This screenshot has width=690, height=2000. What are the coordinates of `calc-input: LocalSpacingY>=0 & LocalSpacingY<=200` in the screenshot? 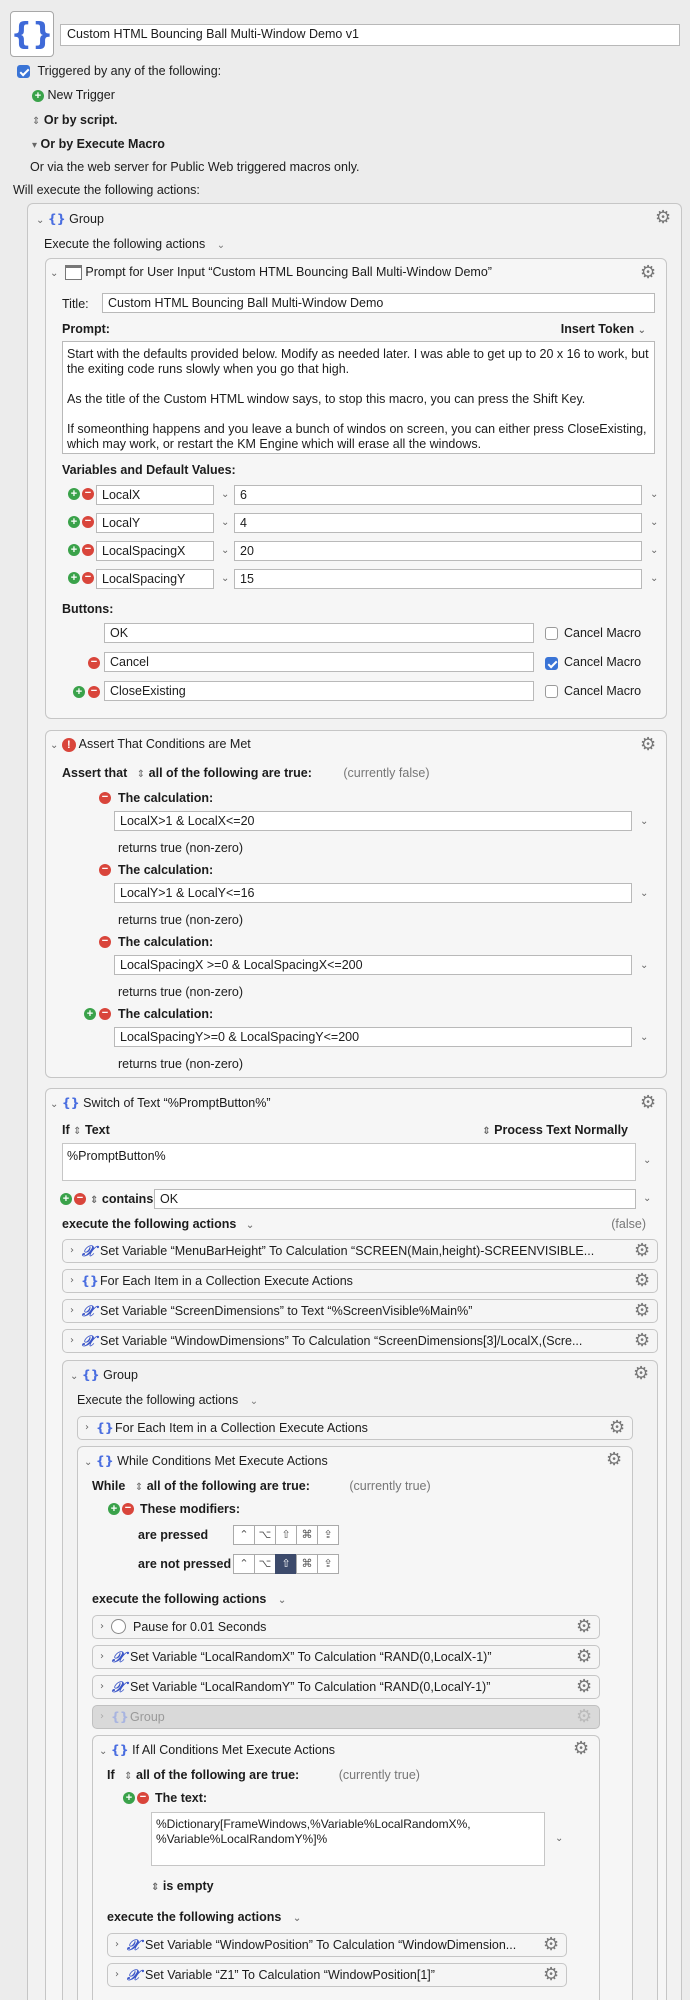 It's located at (373, 1037).